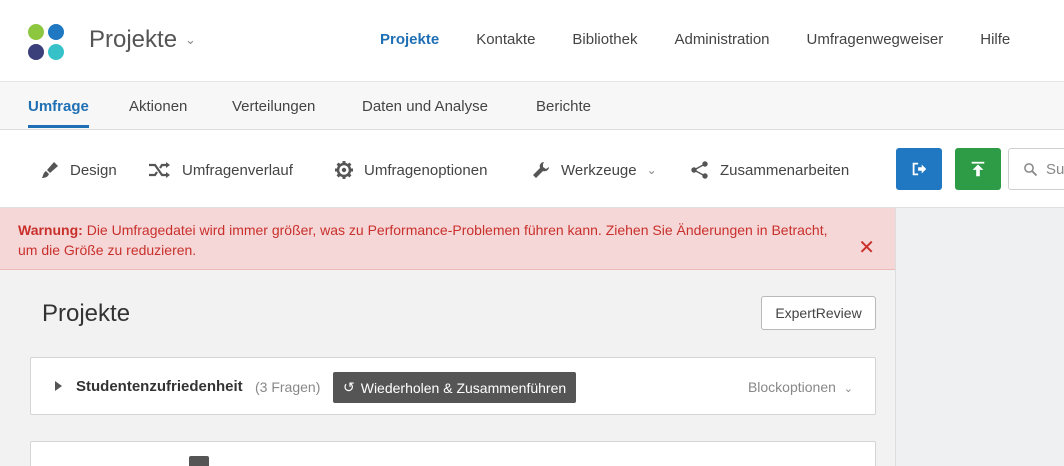 The image size is (1064, 466). What do you see at coordinates (133, 39) in the screenshot?
I see `project-title: Projekte` at bounding box center [133, 39].